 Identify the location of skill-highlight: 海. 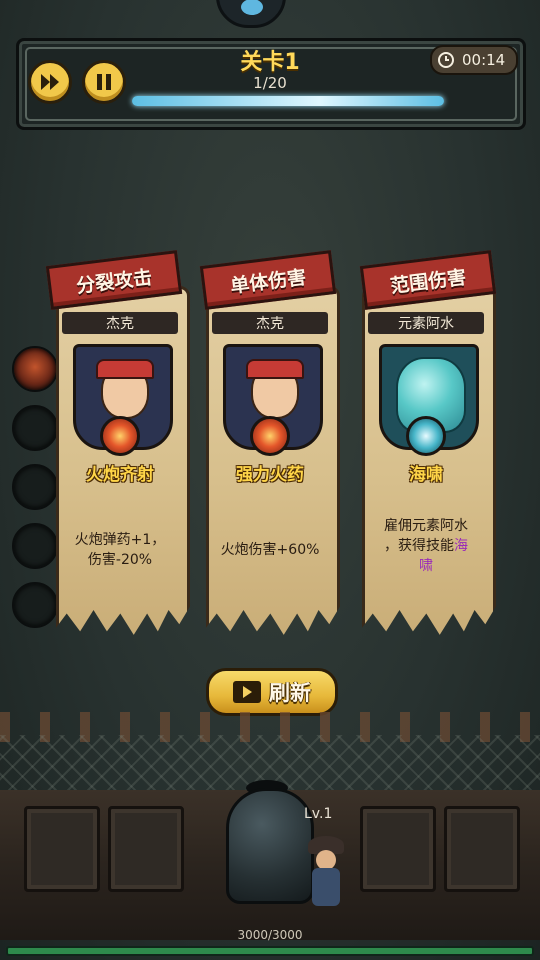
(461, 546).